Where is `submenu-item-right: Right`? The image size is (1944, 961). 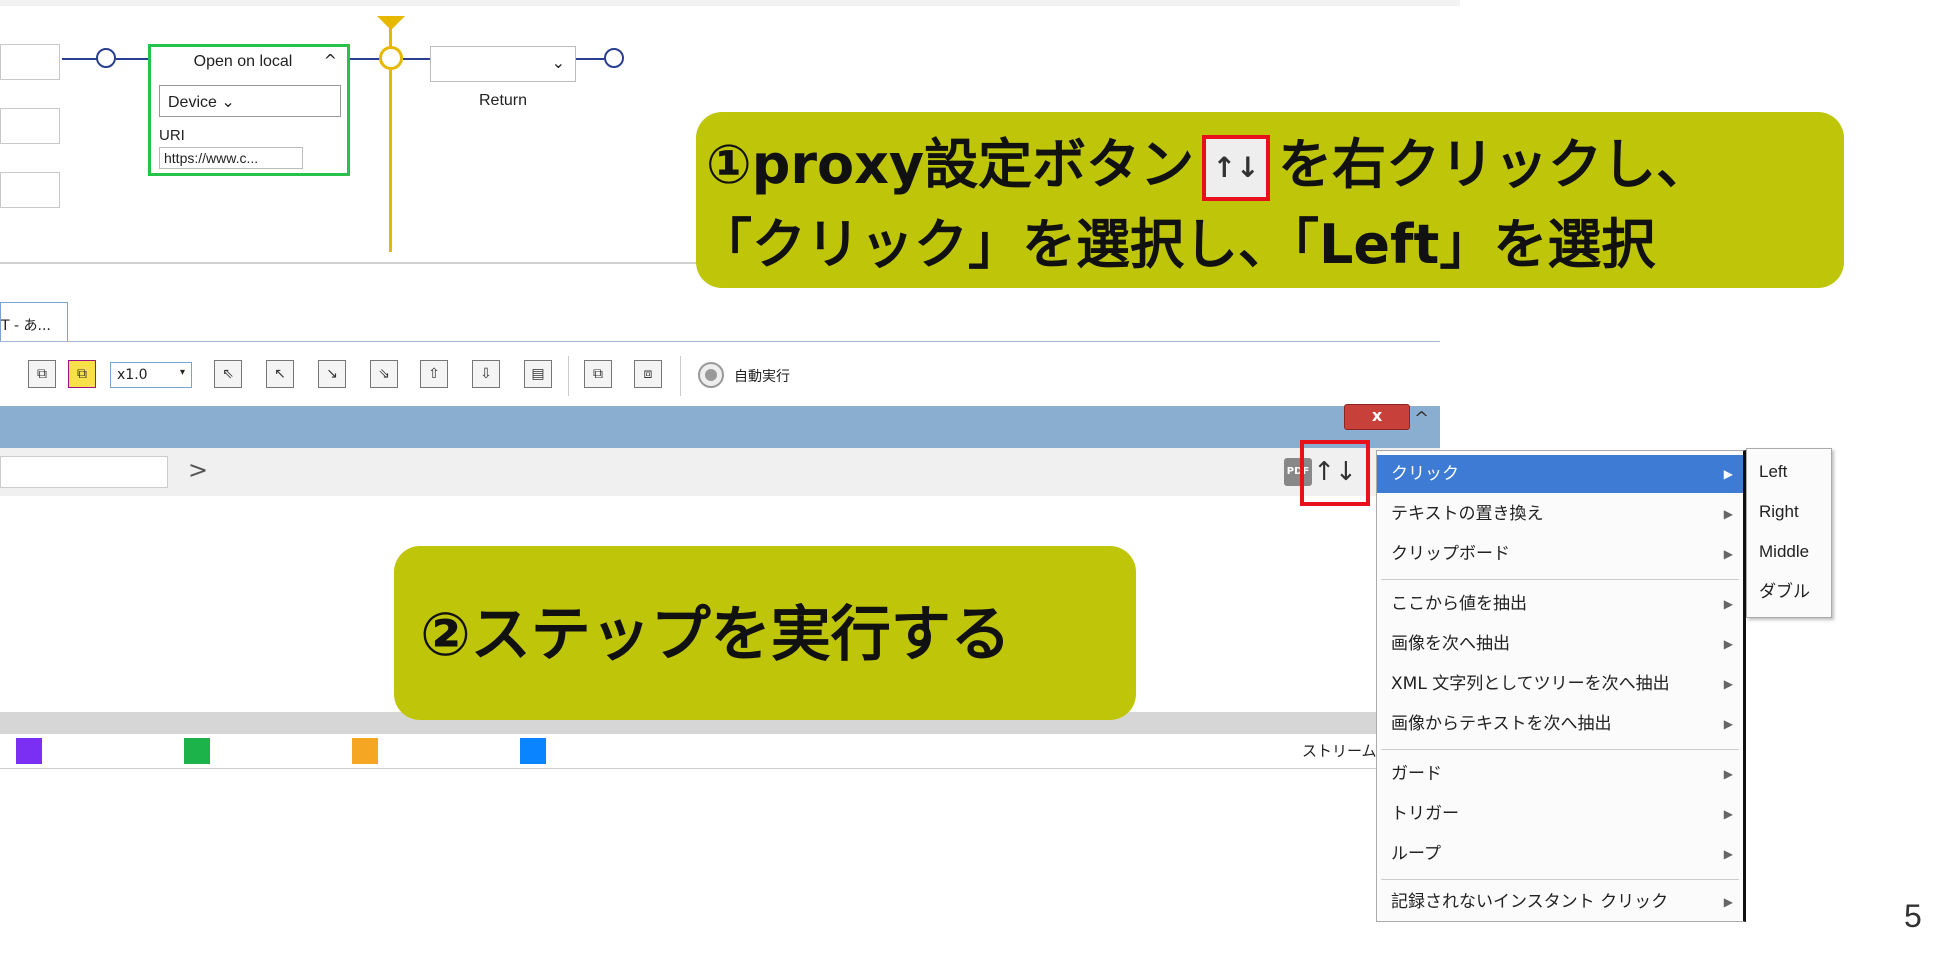 submenu-item-right: Right is located at coordinates (1789, 512).